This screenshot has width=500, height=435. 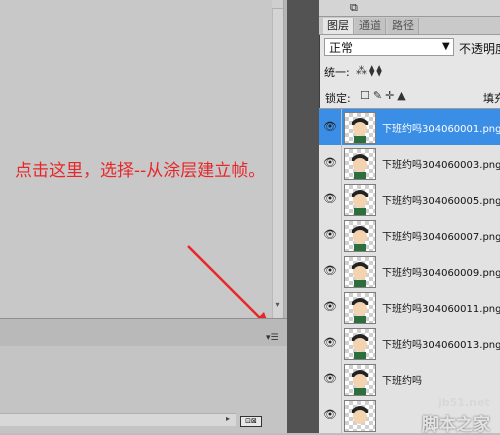 I want to click on layer-name: 下班约吗304060013.png, so click(x=441, y=345).